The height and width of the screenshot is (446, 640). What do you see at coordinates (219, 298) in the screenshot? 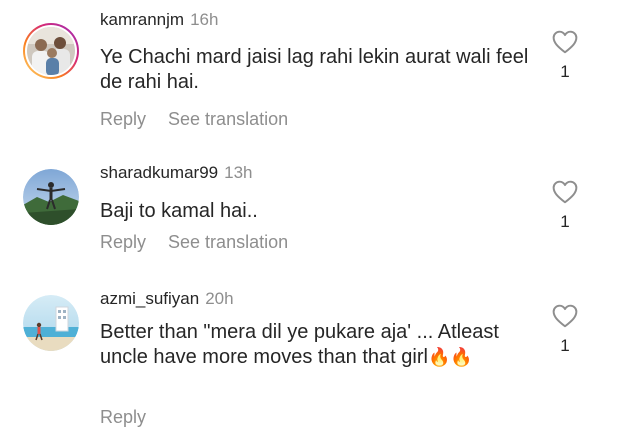
I see `timestamp: 20h` at bounding box center [219, 298].